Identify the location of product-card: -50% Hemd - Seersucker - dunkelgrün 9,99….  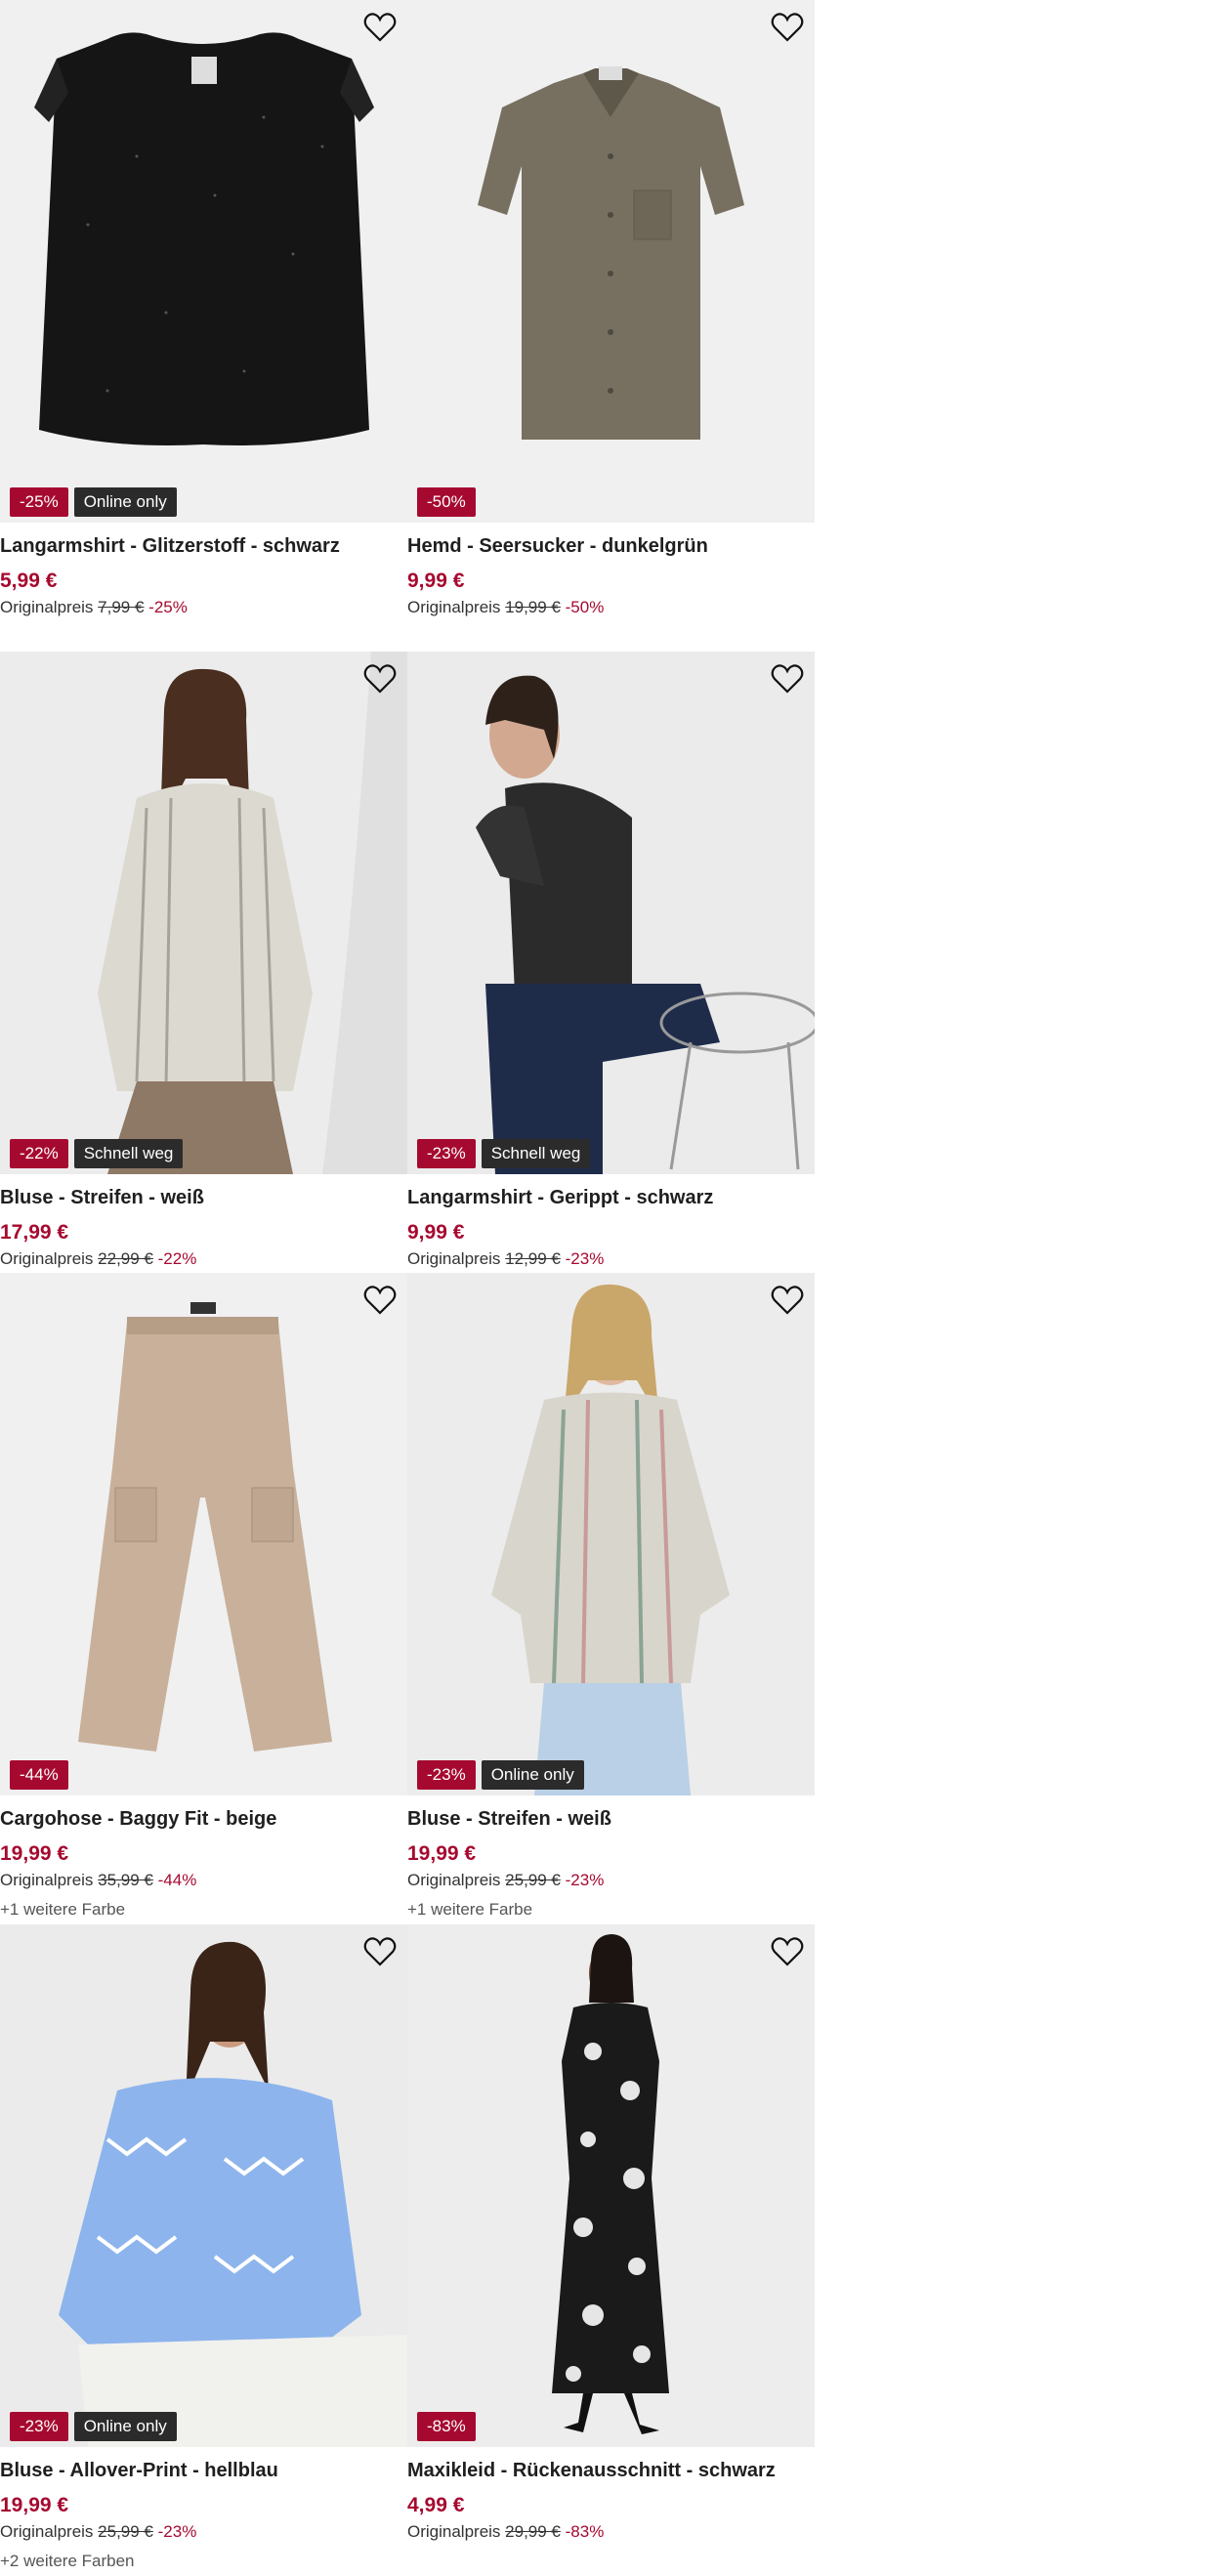
(611, 326).